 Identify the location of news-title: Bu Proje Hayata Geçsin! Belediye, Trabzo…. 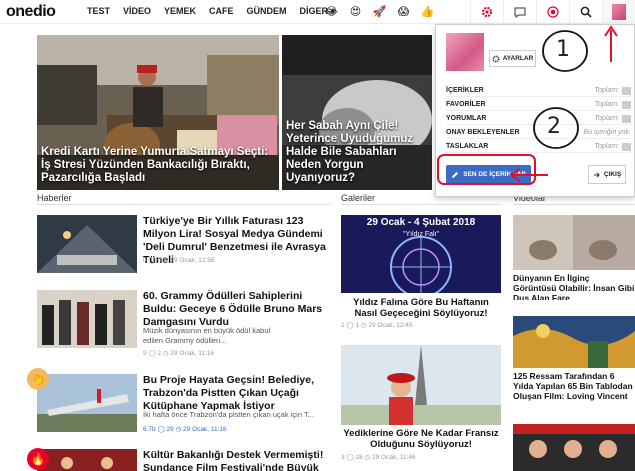
(237, 393).